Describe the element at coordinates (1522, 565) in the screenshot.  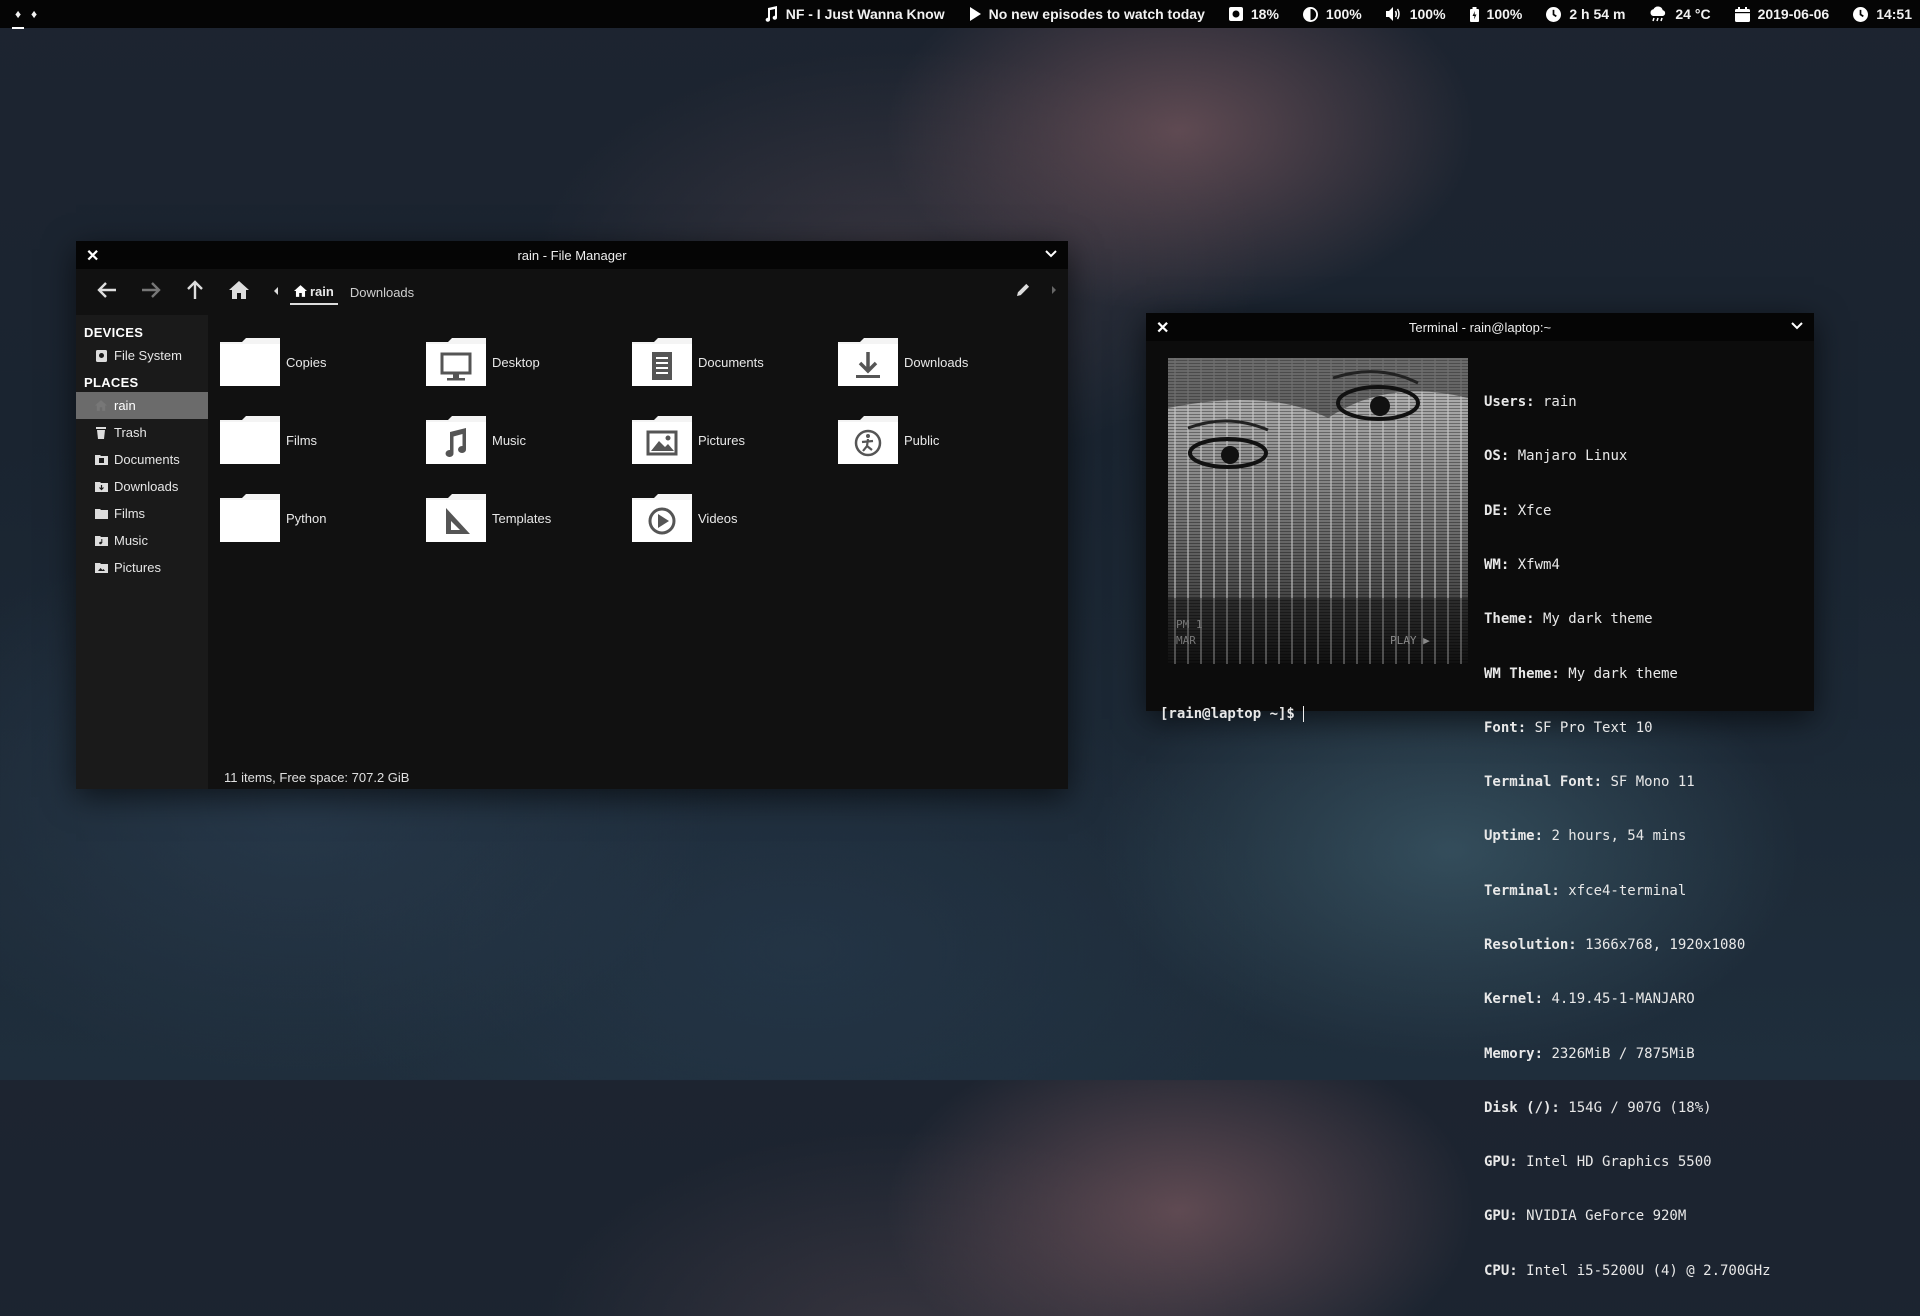
I see `info-row: WM: Xfwm4` at that location.